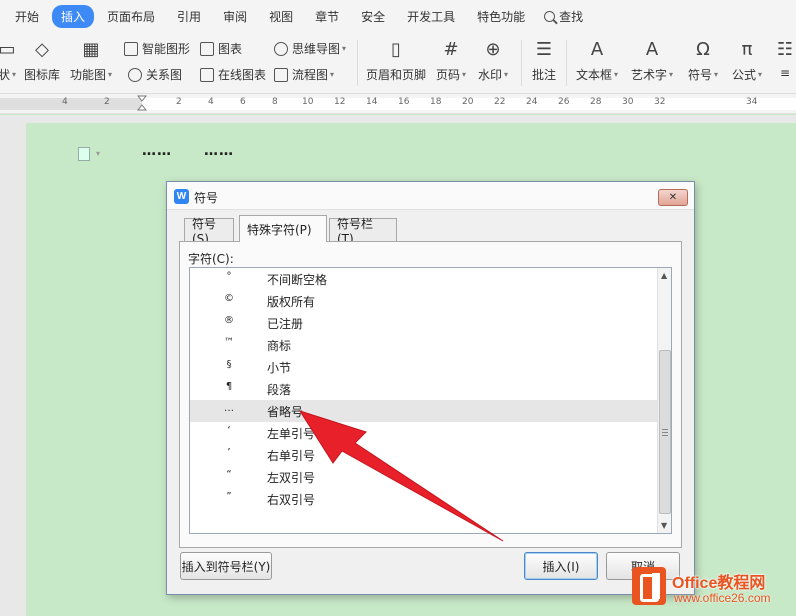  What do you see at coordinates (157, 48) in the screenshot?
I see `smart-shape-button: 智能图形` at bounding box center [157, 48].